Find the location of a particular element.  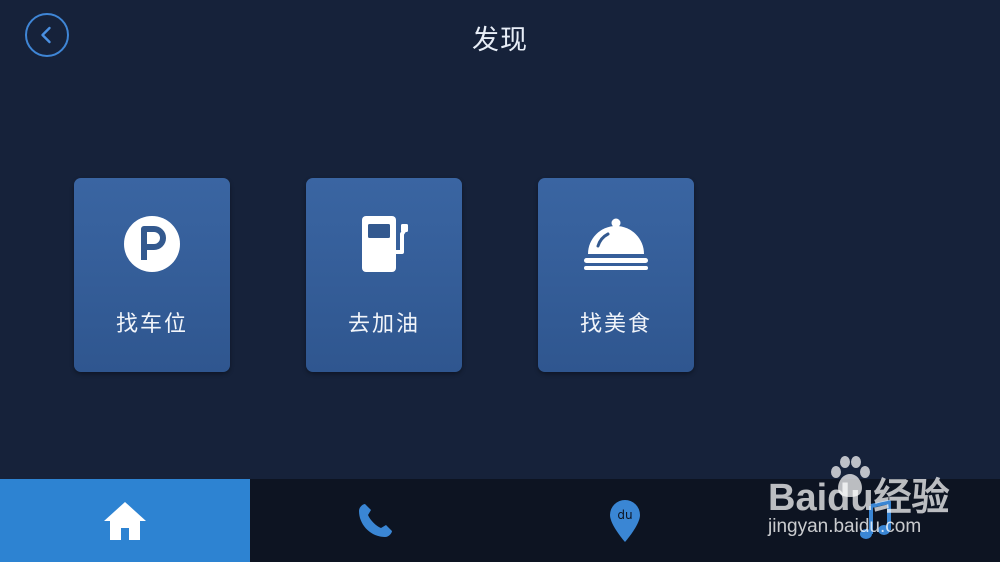

tile-label: 找车位 is located at coordinates (151, 324).